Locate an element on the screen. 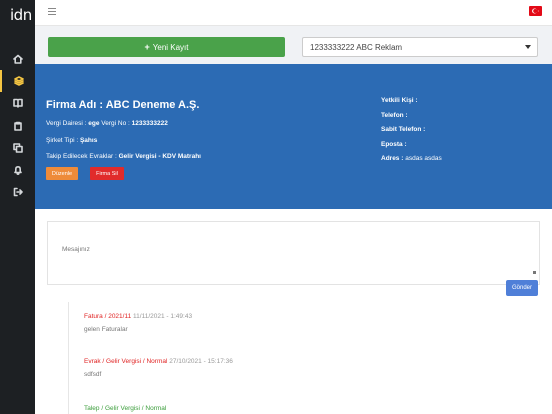 This screenshot has width=552, height=414. layers-icon is located at coordinates (18, 81).